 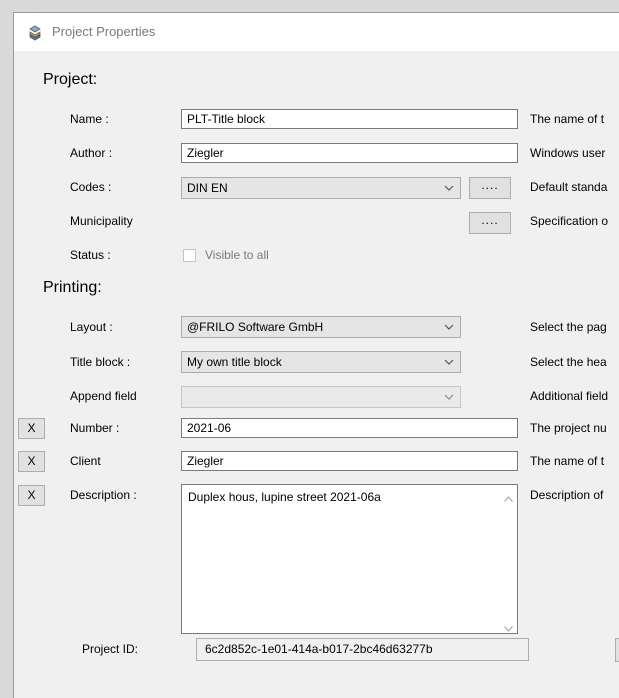 I want to click on printing-heading: Printing:, so click(x=72, y=287).